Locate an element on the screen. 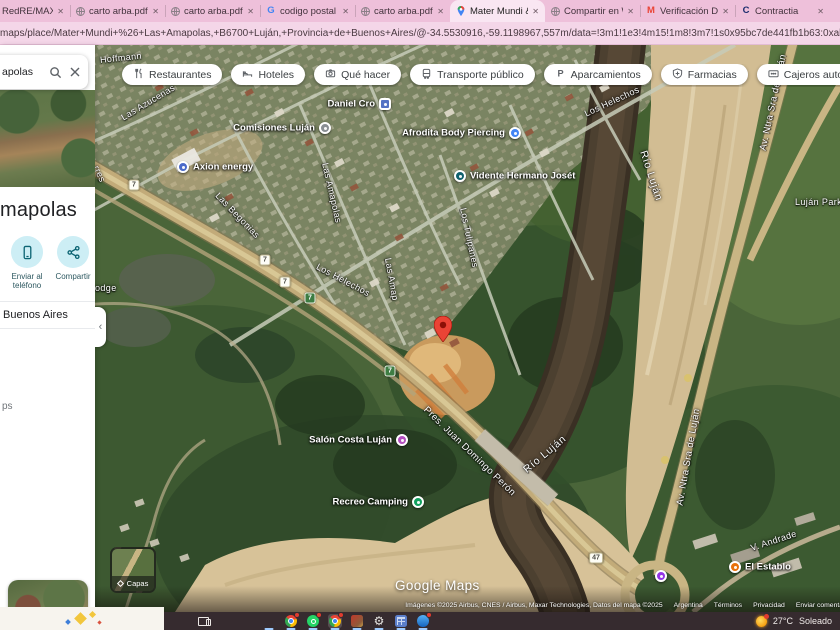 This screenshot has height=630, width=840. browser-tab: Compartir en Wh ✕ is located at coordinates (592, 11).